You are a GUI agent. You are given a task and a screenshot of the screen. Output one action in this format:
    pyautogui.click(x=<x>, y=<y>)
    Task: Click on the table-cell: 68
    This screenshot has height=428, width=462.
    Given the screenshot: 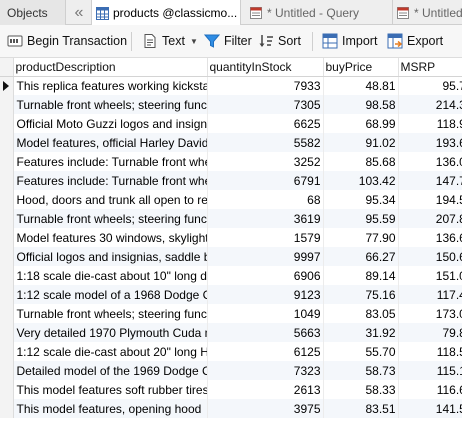 What is the action you would take?
    pyautogui.click(x=265, y=199)
    